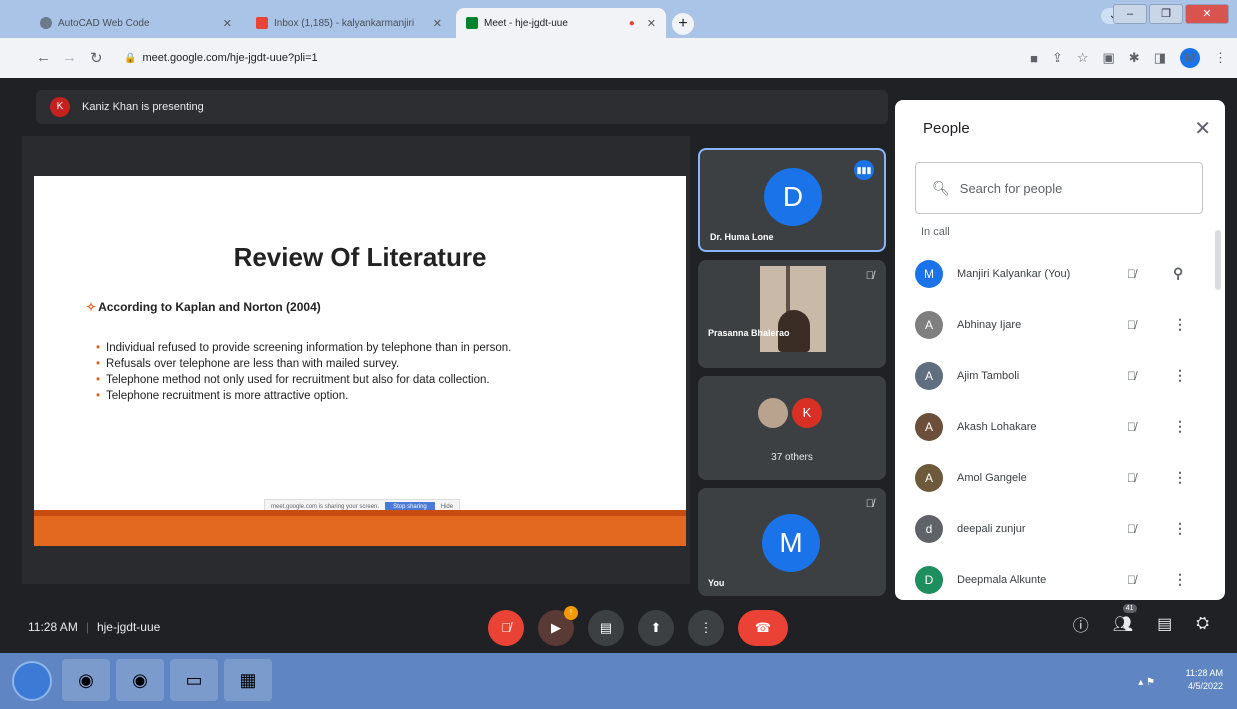 This screenshot has height=709, width=1237. I want to click on avatar: M, so click(929, 273).